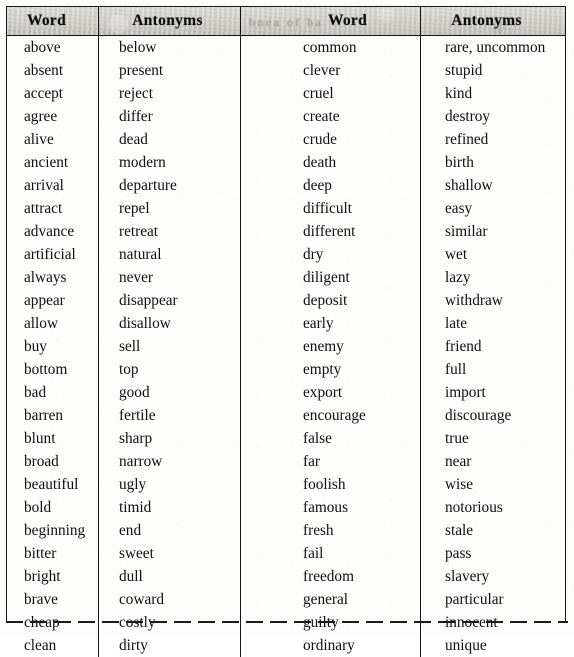 The image size is (574, 657). I want to click on cell-antonym-right: refined, so click(492, 139).